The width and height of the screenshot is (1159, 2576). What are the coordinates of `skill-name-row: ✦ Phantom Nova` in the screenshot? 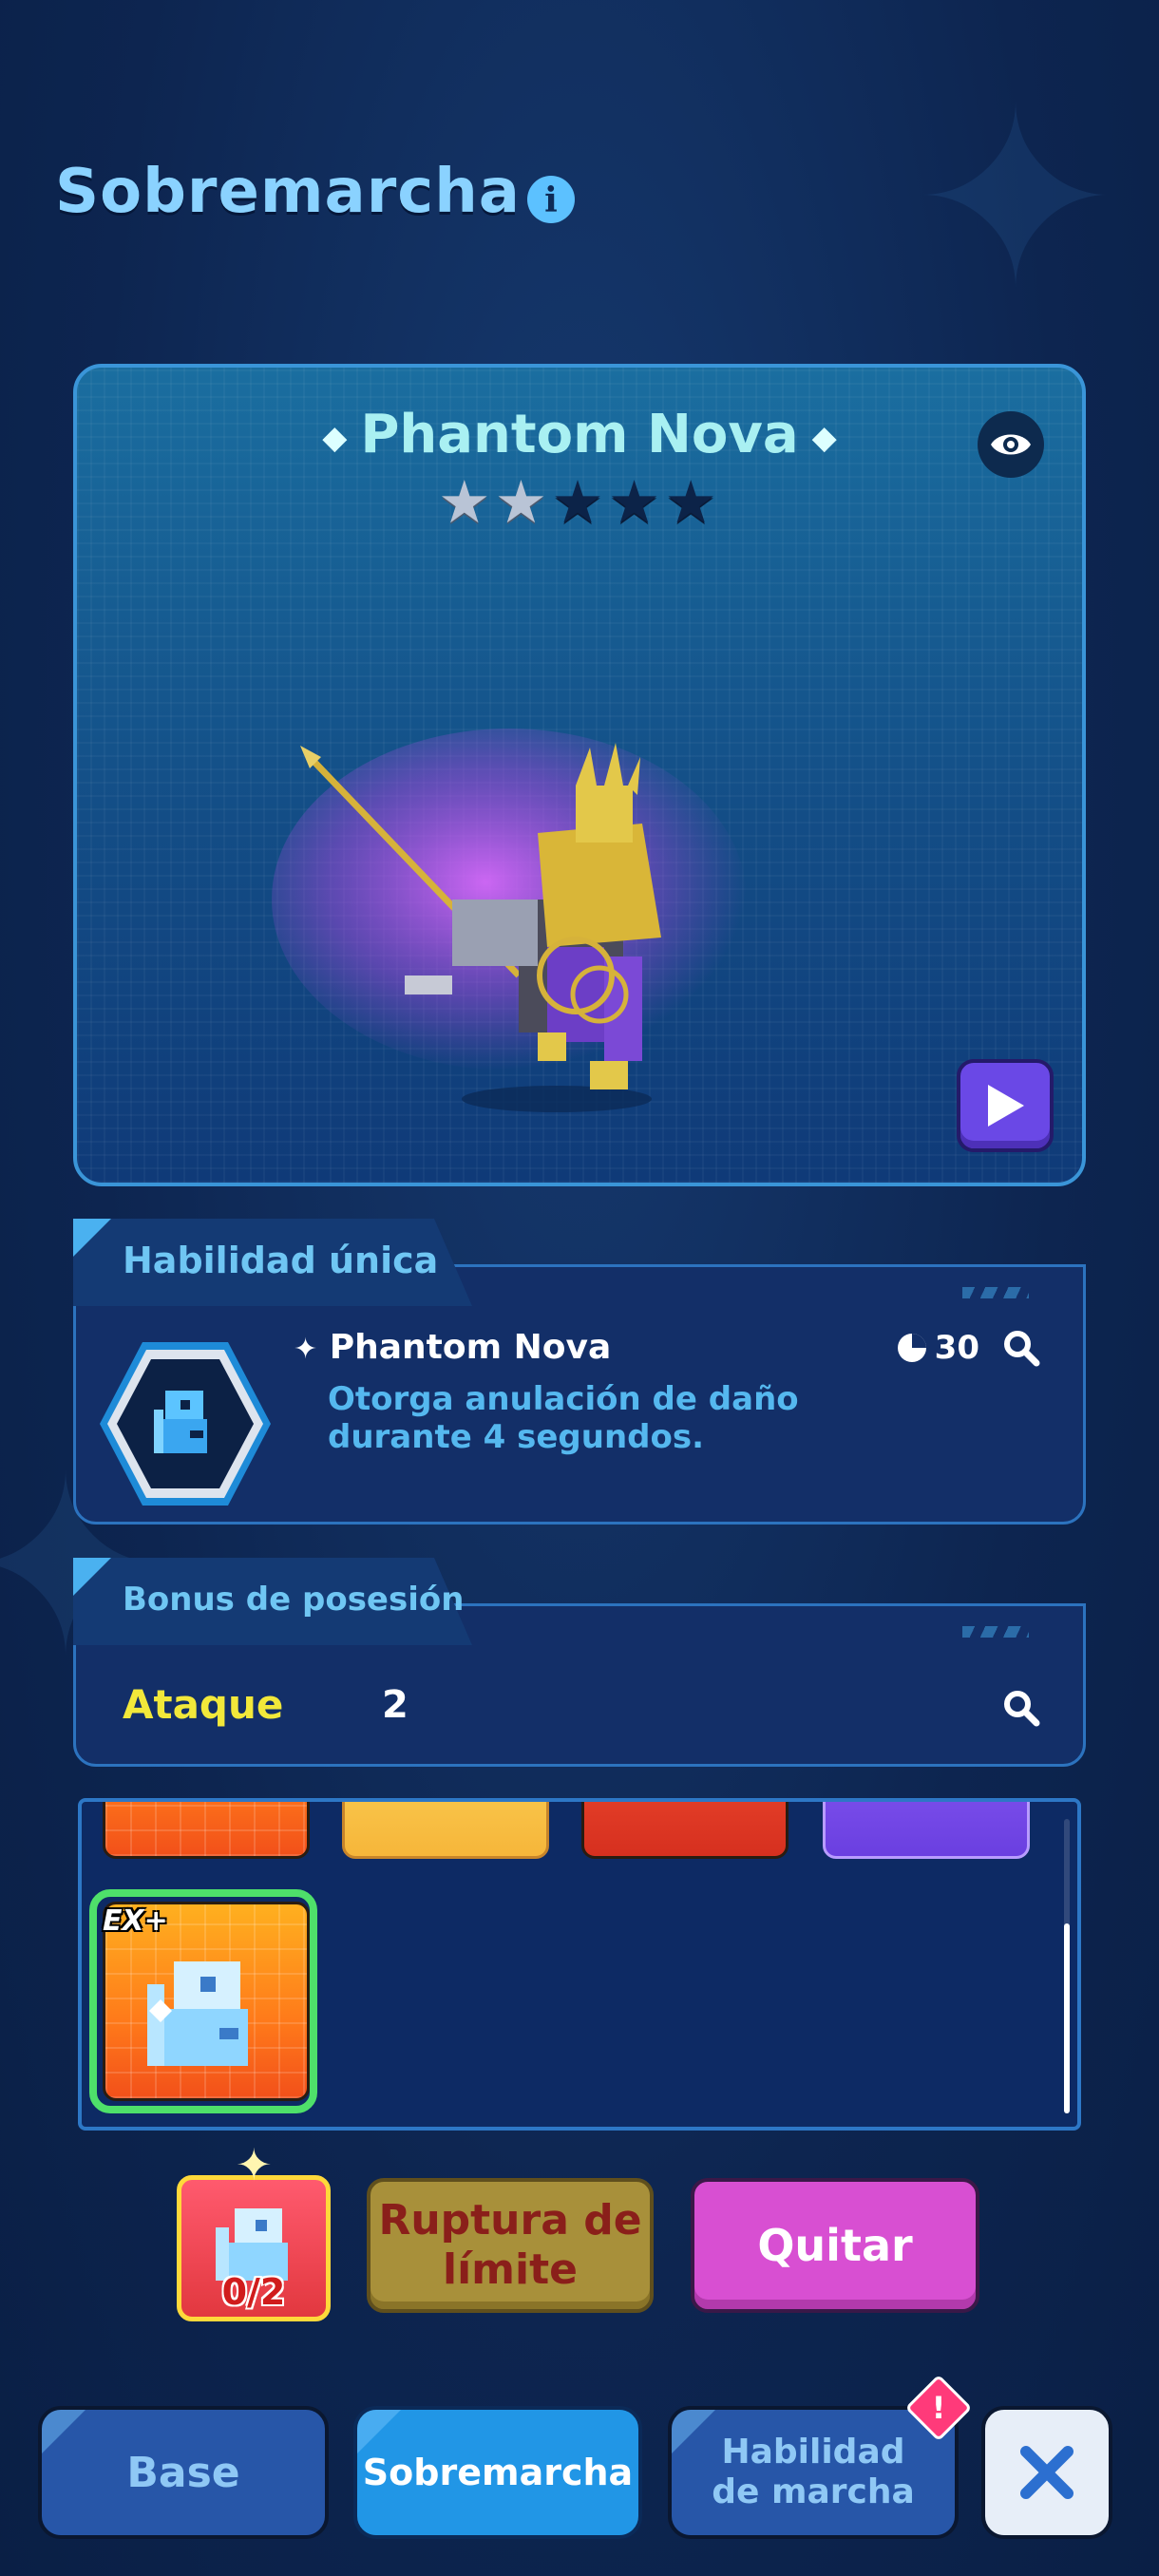 It's located at (452, 1347).